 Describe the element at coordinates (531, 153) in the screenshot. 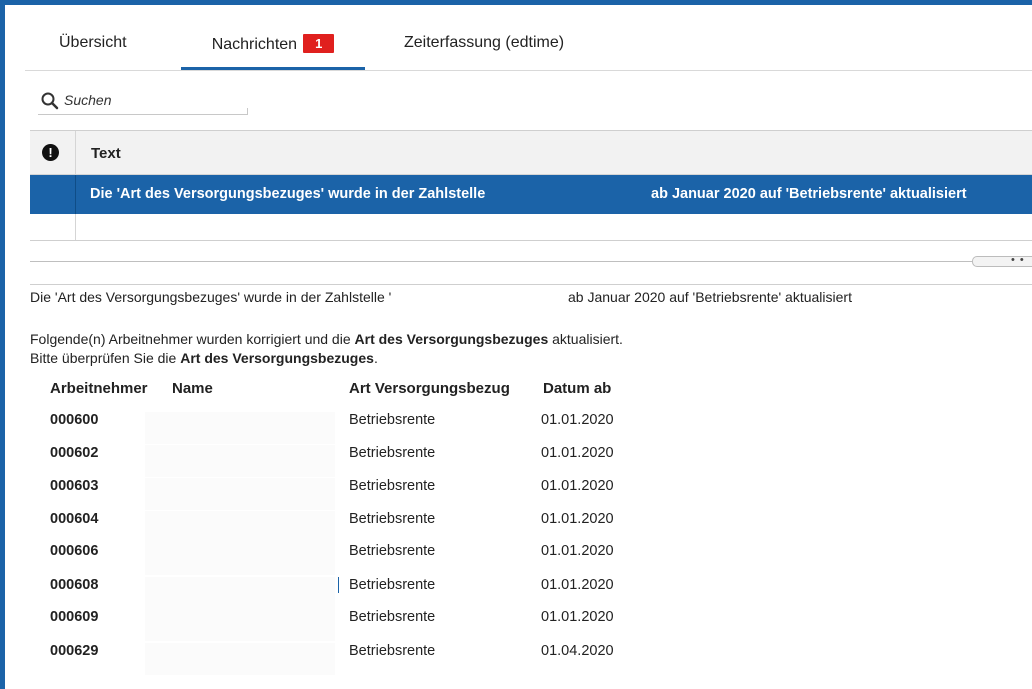

I see `message-table-header: ! Text` at that location.